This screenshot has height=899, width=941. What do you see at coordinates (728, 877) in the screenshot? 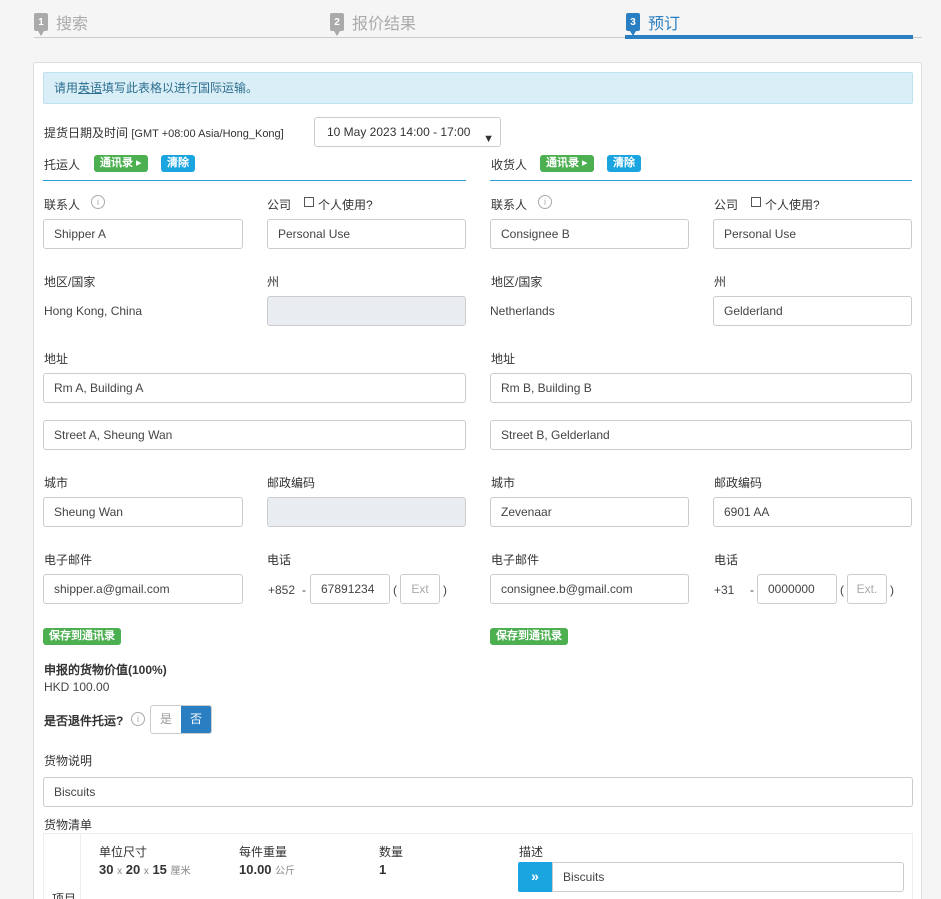
I see `item-description-input: Biscuits` at bounding box center [728, 877].